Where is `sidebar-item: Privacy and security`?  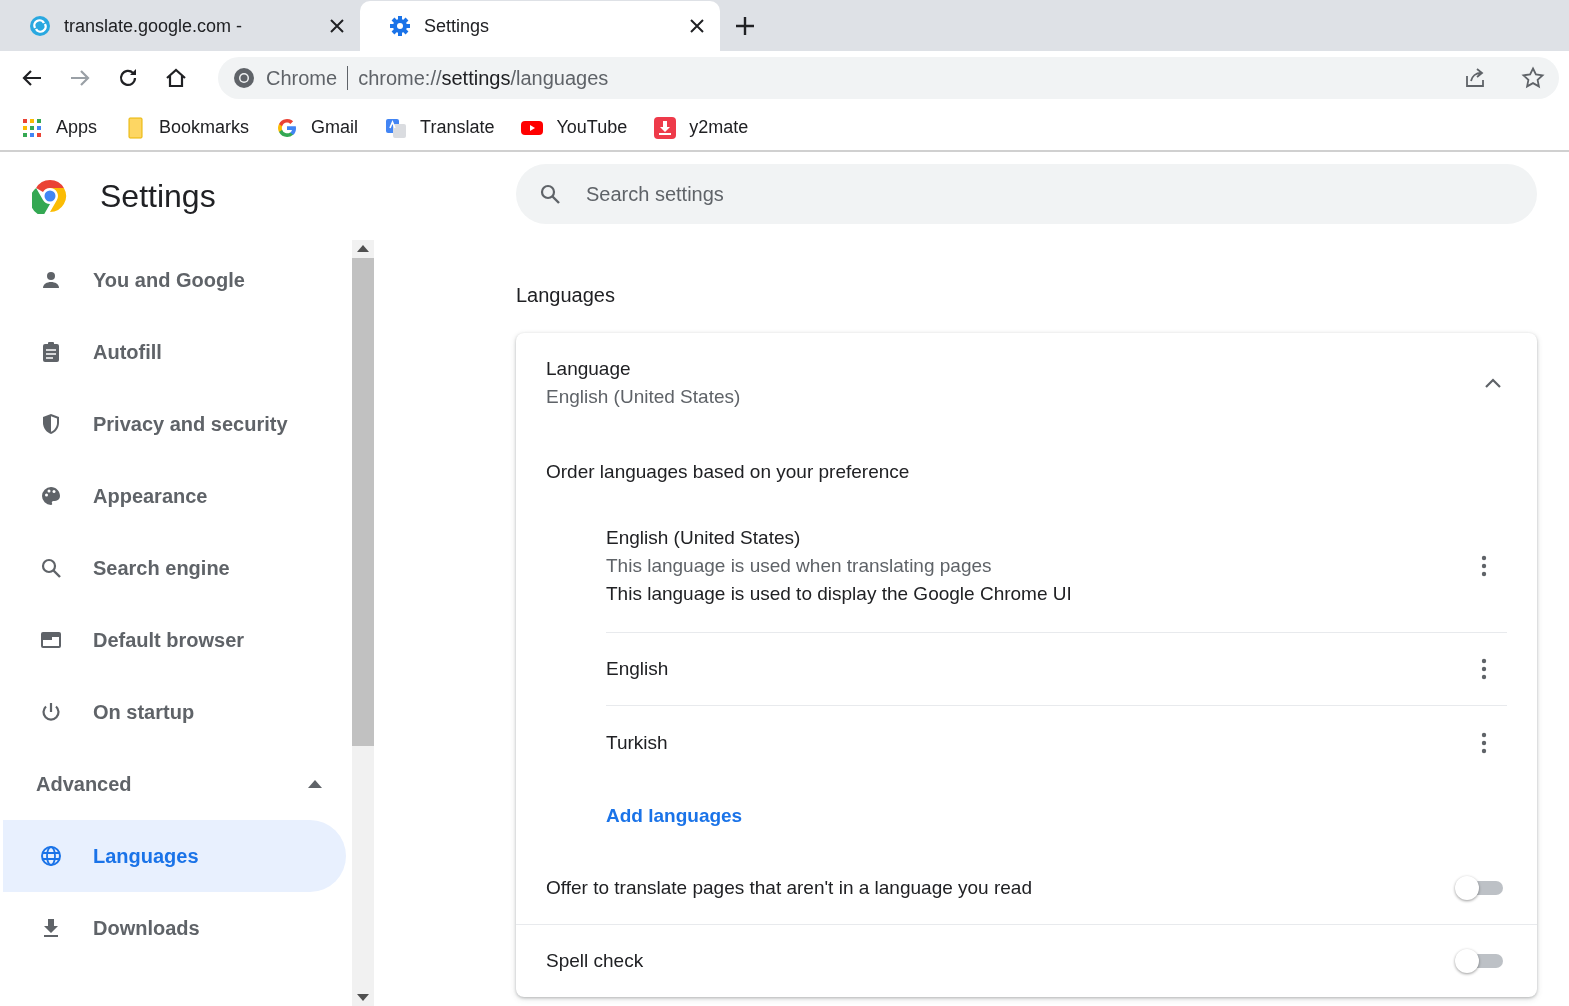
sidebar-item: Privacy and security is located at coordinates (174, 424).